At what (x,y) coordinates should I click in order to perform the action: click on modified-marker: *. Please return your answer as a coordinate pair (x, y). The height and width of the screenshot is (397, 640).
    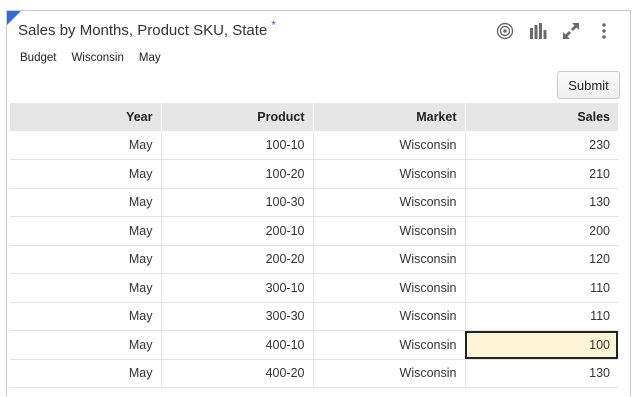
    Looking at the image, I should click on (273, 25).